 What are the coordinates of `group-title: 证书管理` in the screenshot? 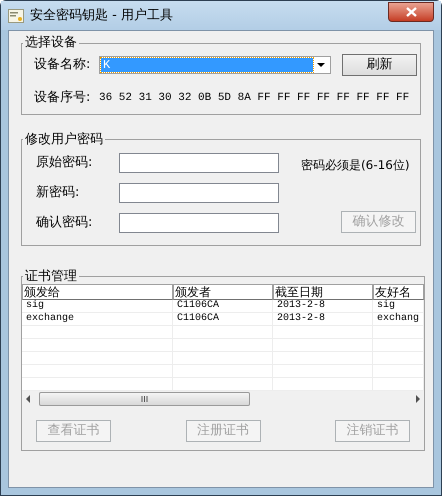 It's located at (51, 277).